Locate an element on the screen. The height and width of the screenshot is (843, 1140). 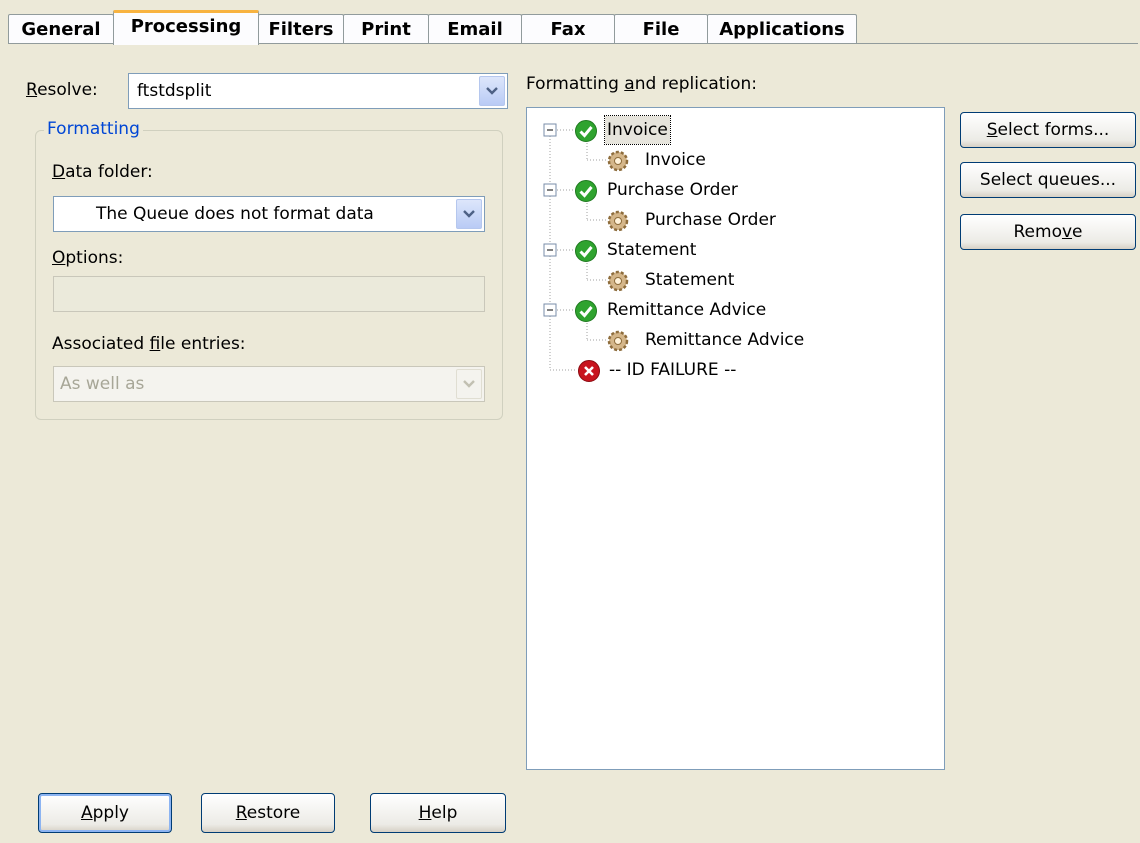
tree-item-remittance-advice-queue: Remittance Advice is located at coordinates (677, 340).